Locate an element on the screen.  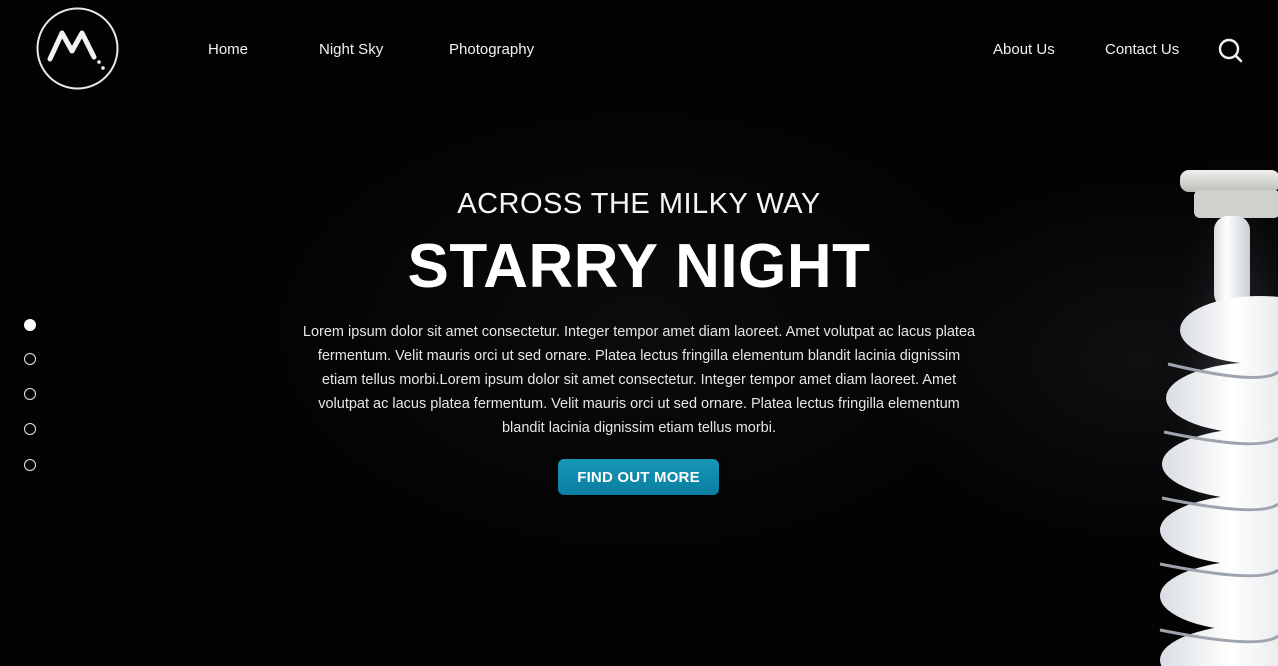
slide-indicator is located at coordinates (30, 397).